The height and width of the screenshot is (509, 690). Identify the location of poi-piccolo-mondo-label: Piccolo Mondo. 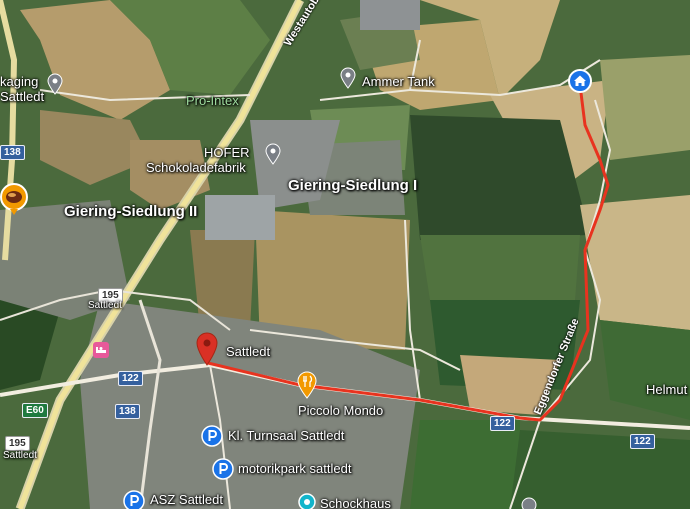
(340, 410).